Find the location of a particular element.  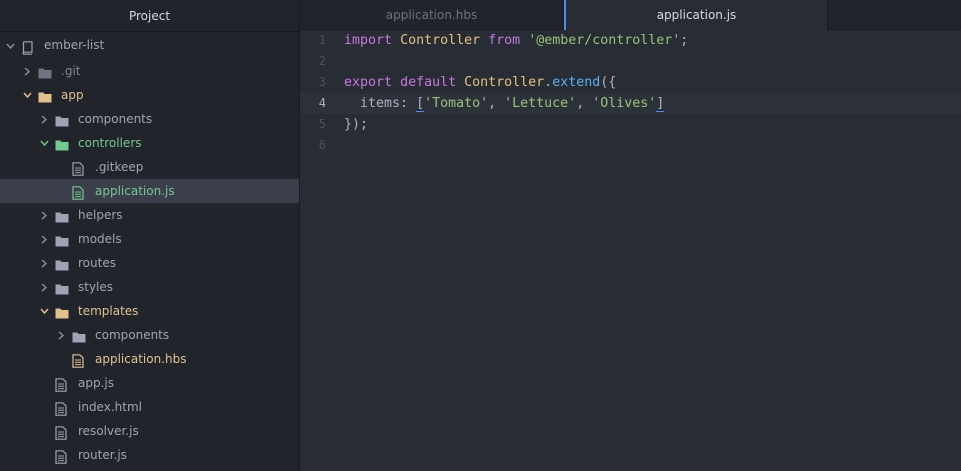

code-text: export default Controller.extend({ is located at coordinates (480, 82).